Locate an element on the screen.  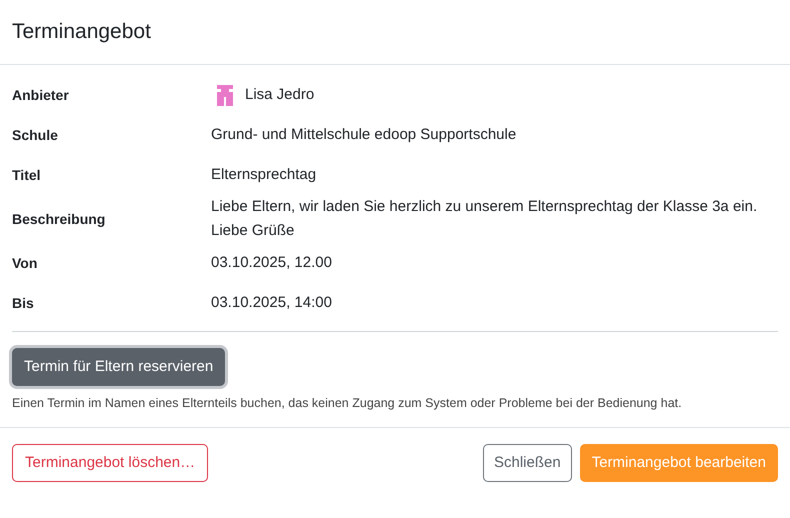
help-text: Einen Termin im Namen eines Elternteils buchen, das keinen Zugang zum System oder Probleme bei der Bedienung hat. is located at coordinates (347, 403).